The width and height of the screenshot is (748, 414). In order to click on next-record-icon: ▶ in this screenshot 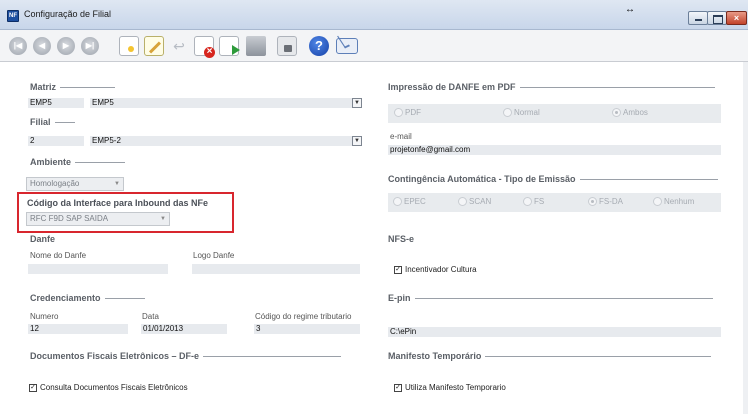, I will do `click(66, 46)`.